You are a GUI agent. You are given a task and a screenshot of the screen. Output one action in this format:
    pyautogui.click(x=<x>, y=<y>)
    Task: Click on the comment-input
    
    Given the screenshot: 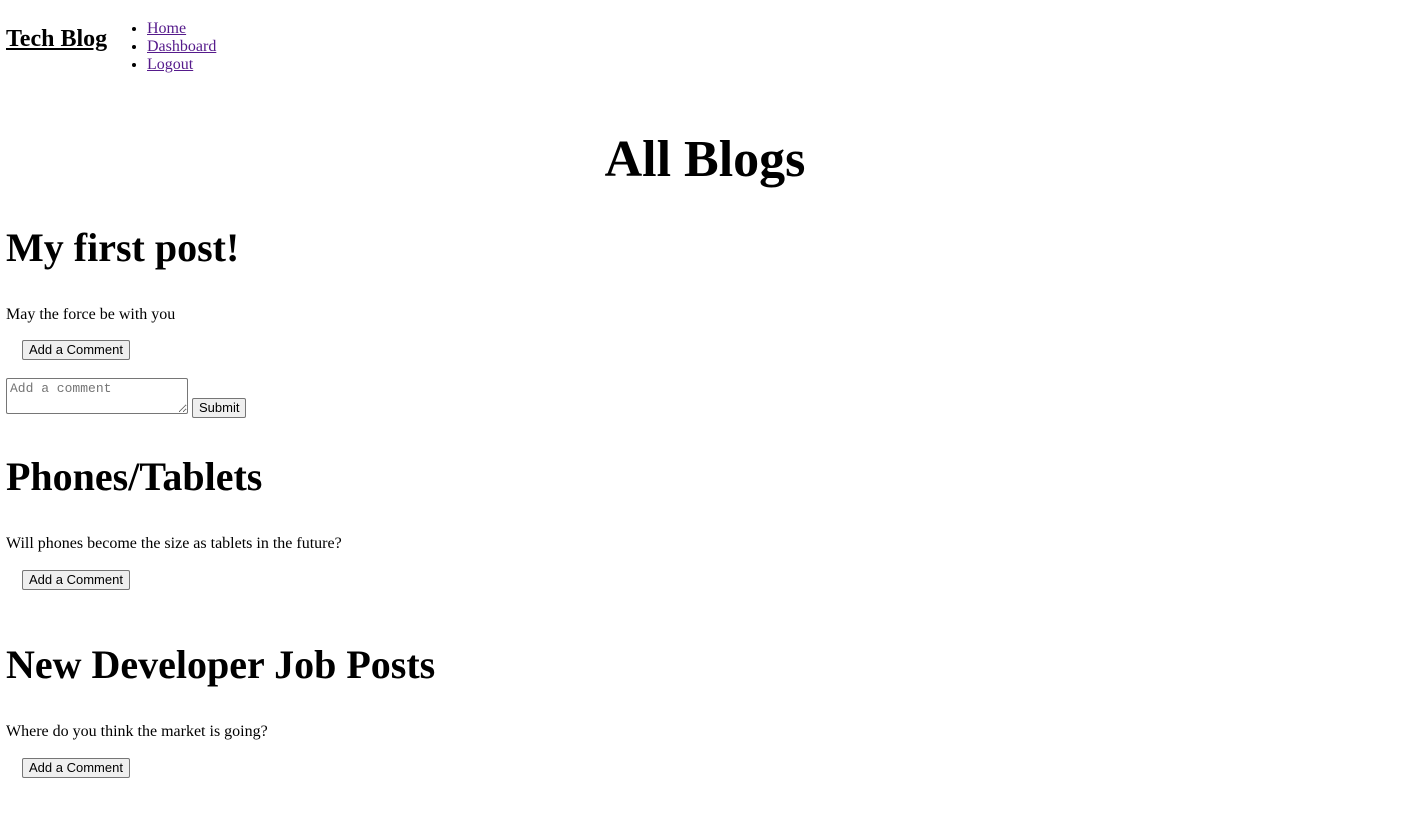 What is the action you would take?
    pyautogui.click(x=97, y=396)
    